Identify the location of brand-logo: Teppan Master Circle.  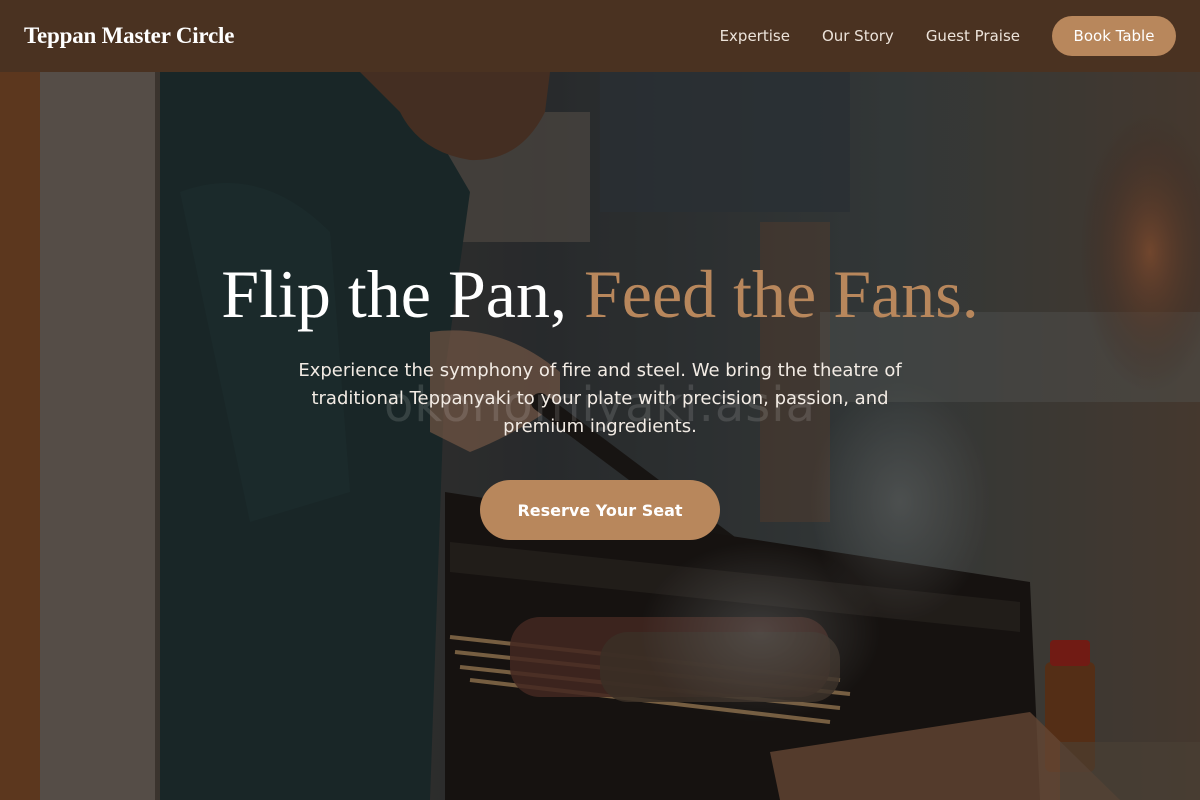
(129, 36).